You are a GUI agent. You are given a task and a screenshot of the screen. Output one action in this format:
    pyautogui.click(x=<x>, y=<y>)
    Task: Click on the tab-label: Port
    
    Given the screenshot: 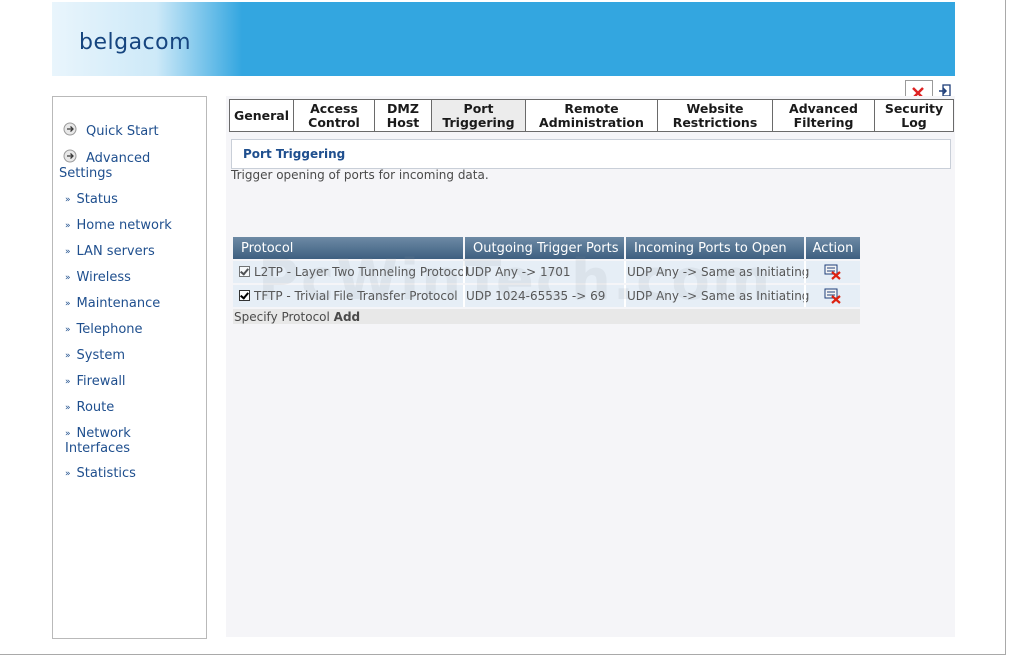 What is the action you would take?
    pyautogui.click(x=478, y=108)
    